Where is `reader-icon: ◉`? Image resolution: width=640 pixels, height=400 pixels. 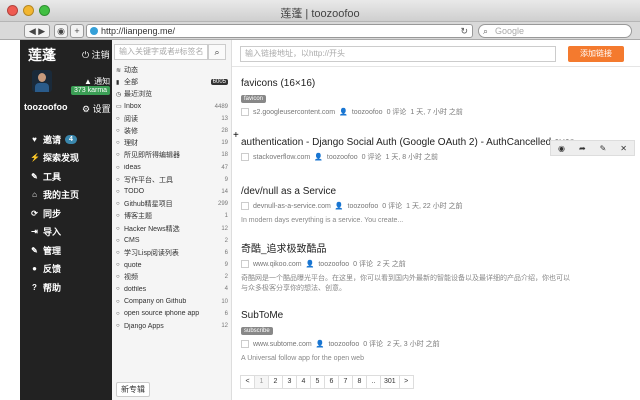 reader-icon: ◉ is located at coordinates (61, 31).